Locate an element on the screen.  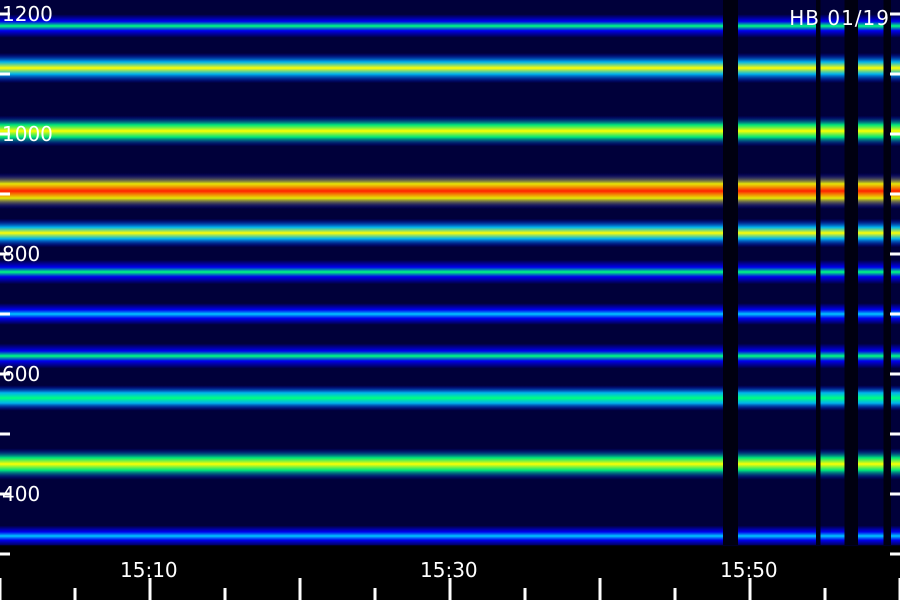
y-label-400: 400 is located at coordinates (21, 494).